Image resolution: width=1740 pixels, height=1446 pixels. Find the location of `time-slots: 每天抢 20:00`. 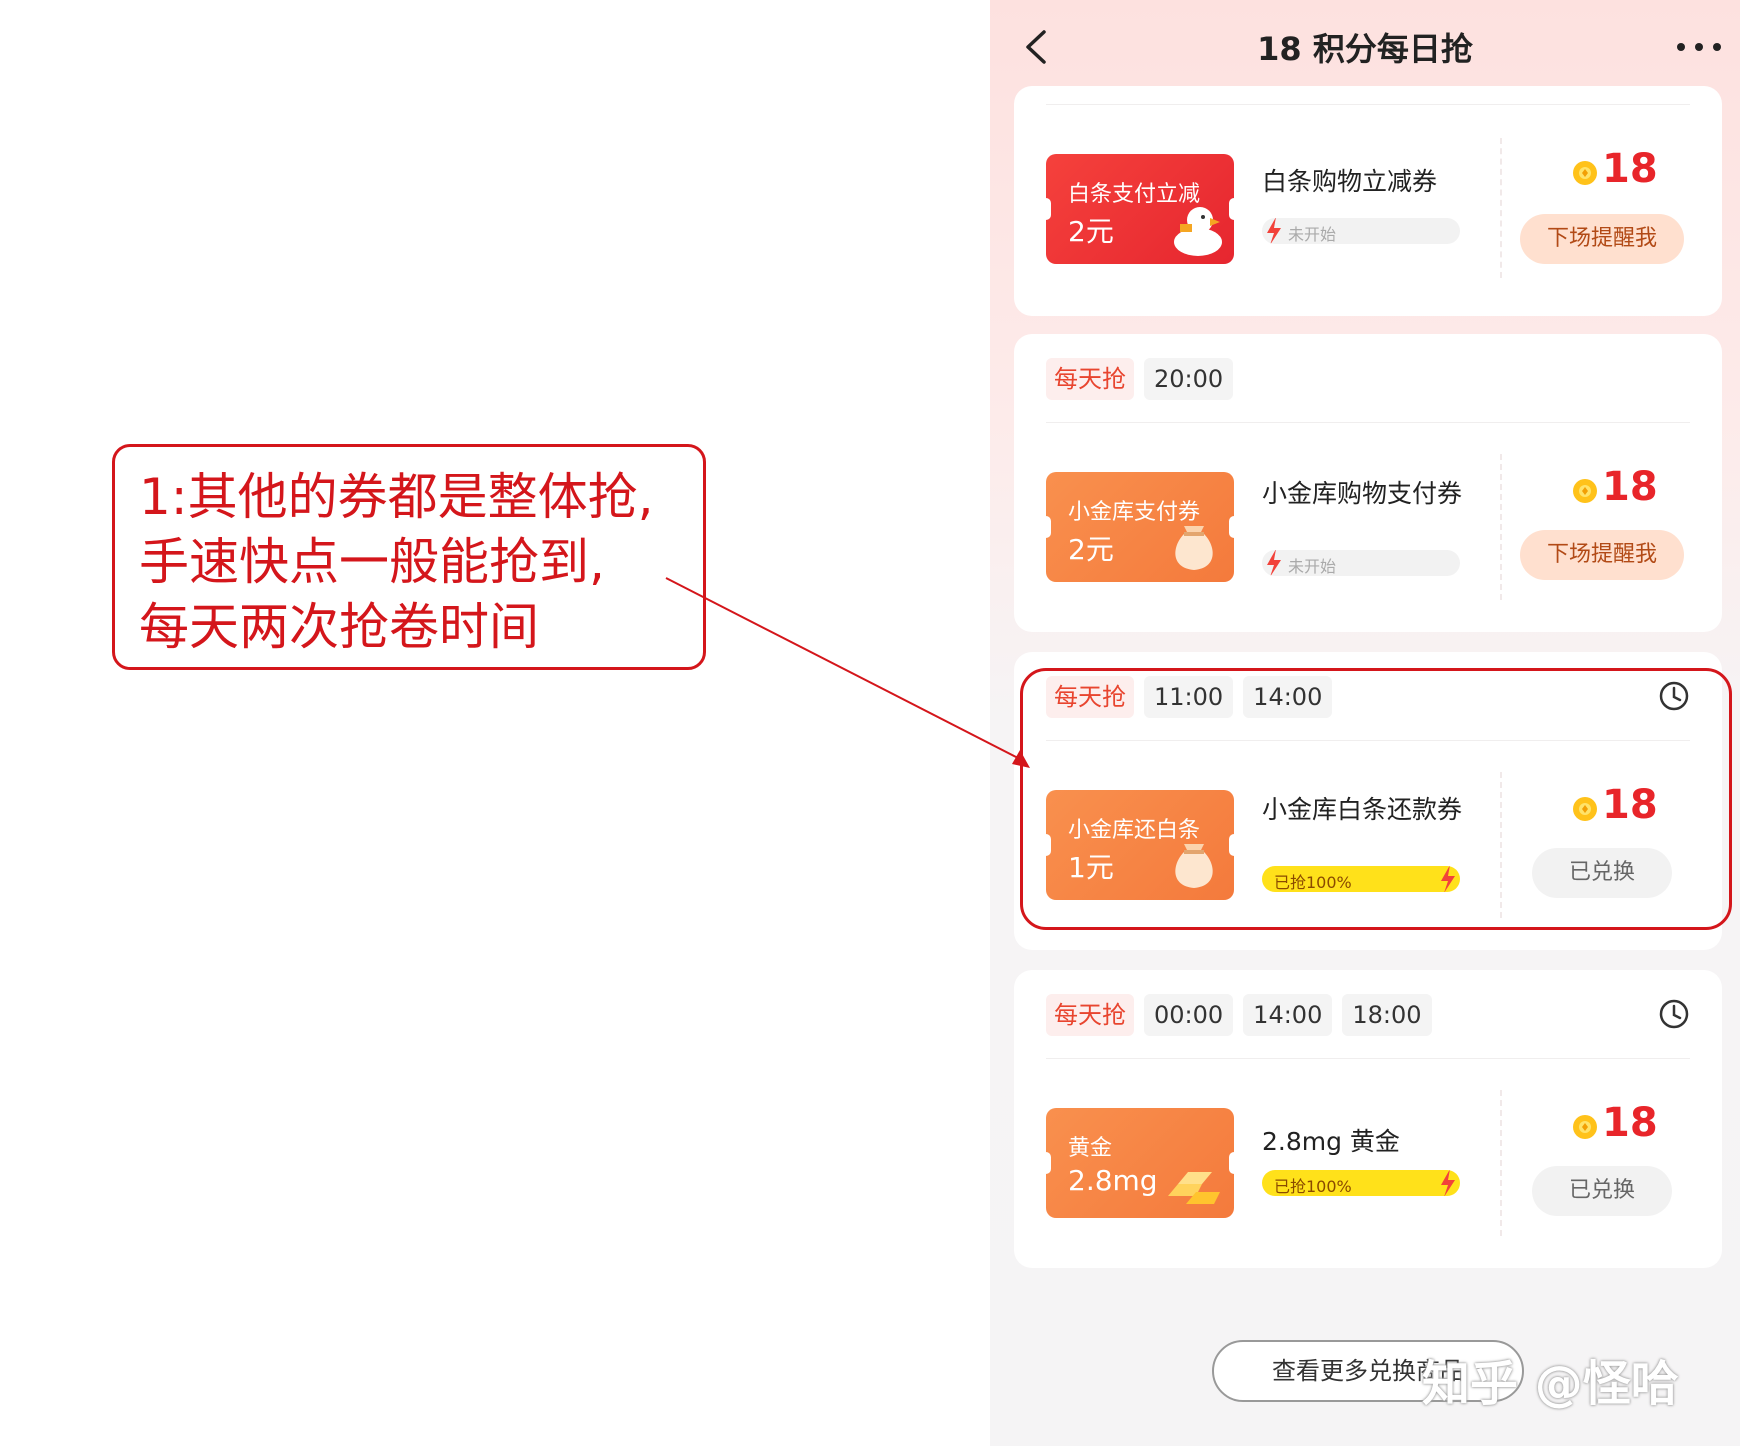

time-slots: 每天抢 20:00 is located at coordinates (1140, 380).